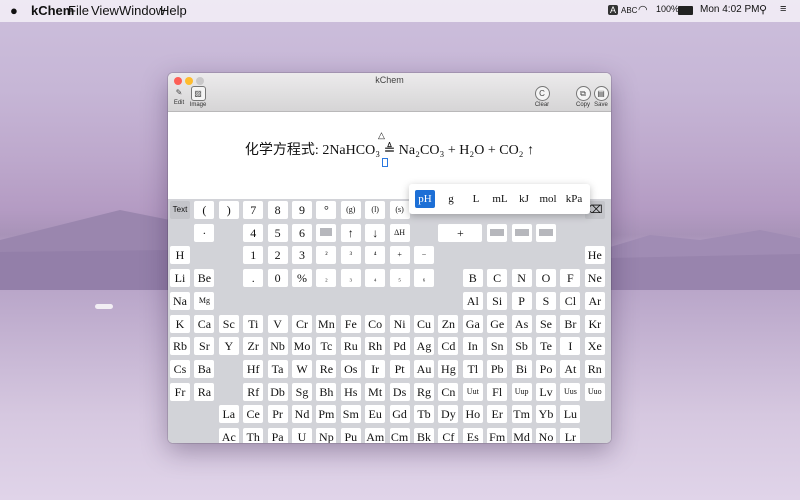 The height and width of the screenshot is (500, 800). What do you see at coordinates (497, 323) in the screenshot?
I see `element-key-Ge: Ge` at bounding box center [497, 323].